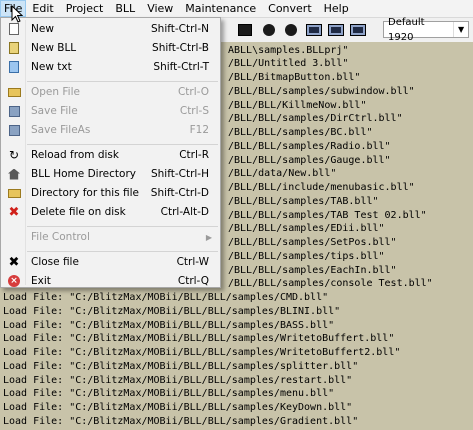  Describe the element at coordinates (75, 155) in the screenshot. I see `menu-item-label: Reload from disk` at that location.